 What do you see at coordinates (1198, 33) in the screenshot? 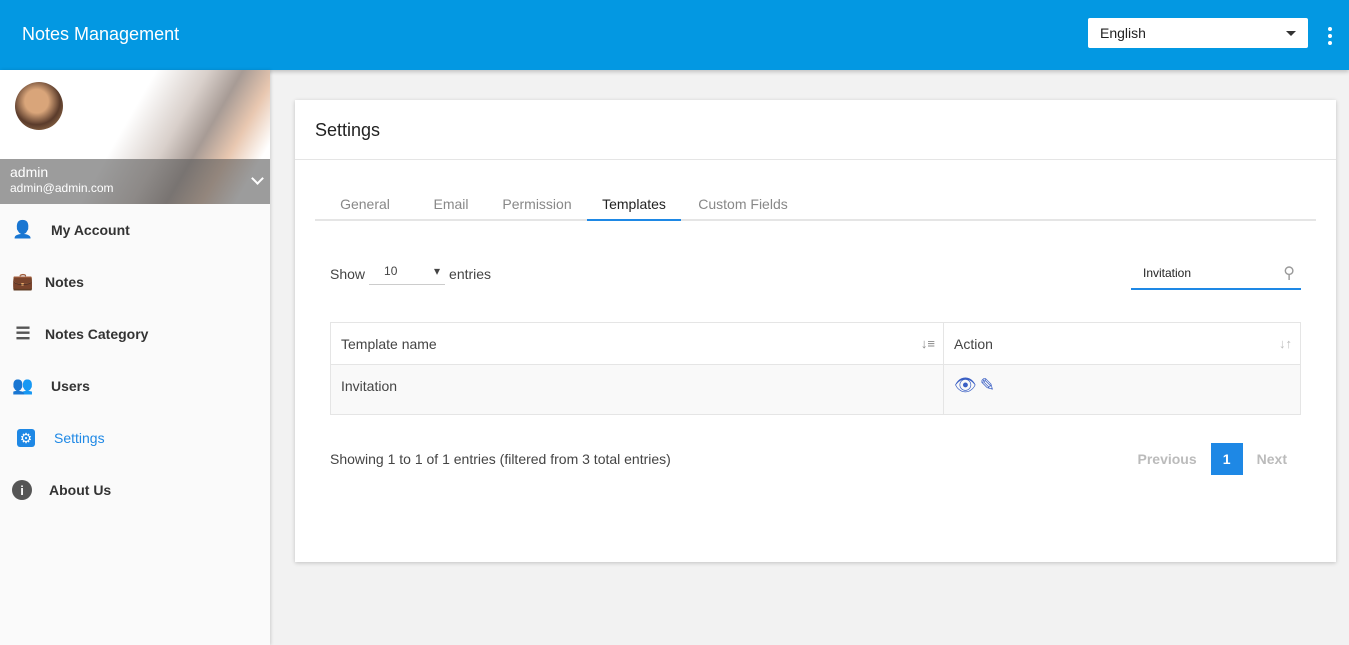
I see `language-select: English` at bounding box center [1198, 33].